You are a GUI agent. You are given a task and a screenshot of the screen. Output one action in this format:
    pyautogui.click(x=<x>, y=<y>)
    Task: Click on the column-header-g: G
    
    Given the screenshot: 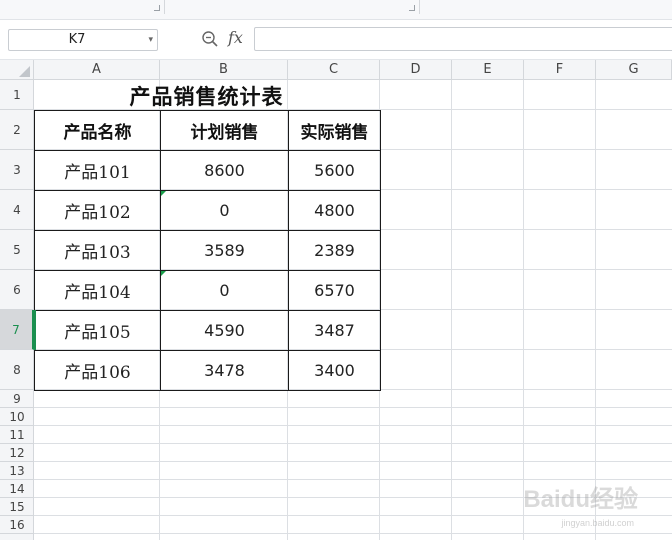 What is the action you would take?
    pyautogui.click(x=634, y=70)
    